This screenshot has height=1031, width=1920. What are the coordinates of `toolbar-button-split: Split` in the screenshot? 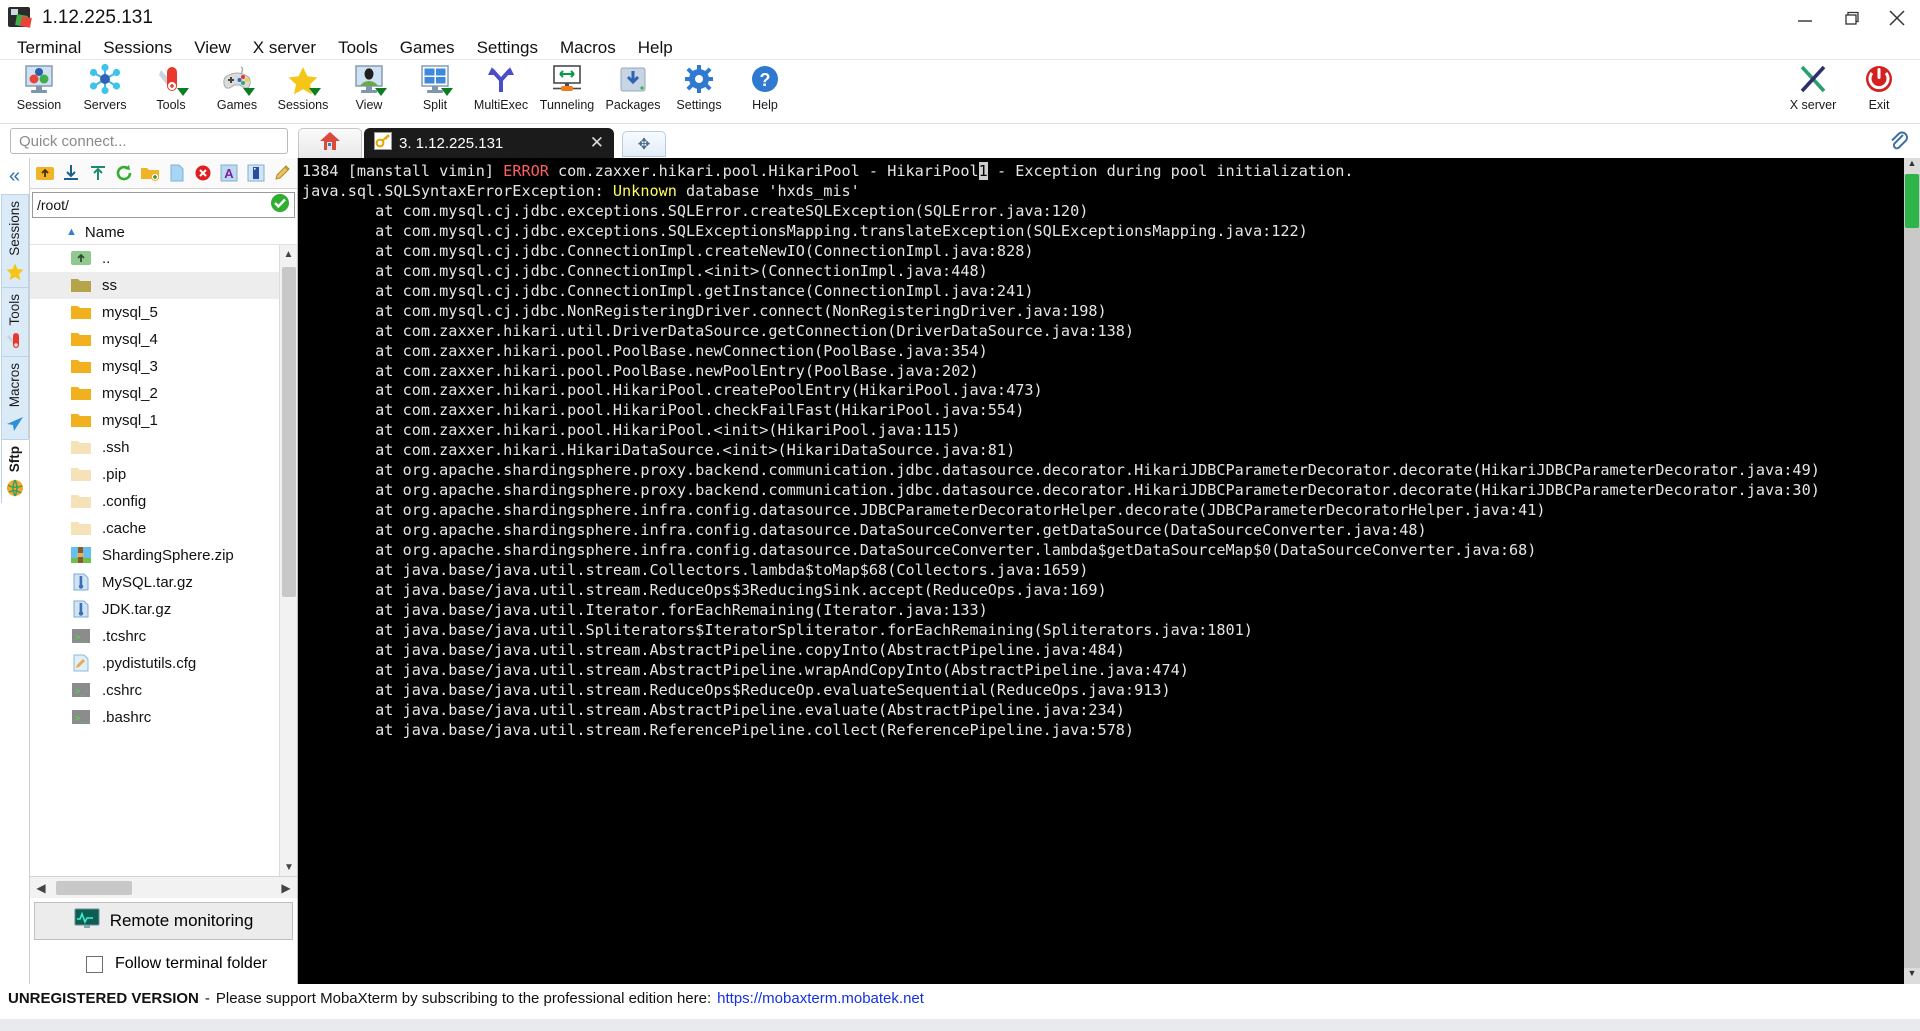 It's located at (435, 87).